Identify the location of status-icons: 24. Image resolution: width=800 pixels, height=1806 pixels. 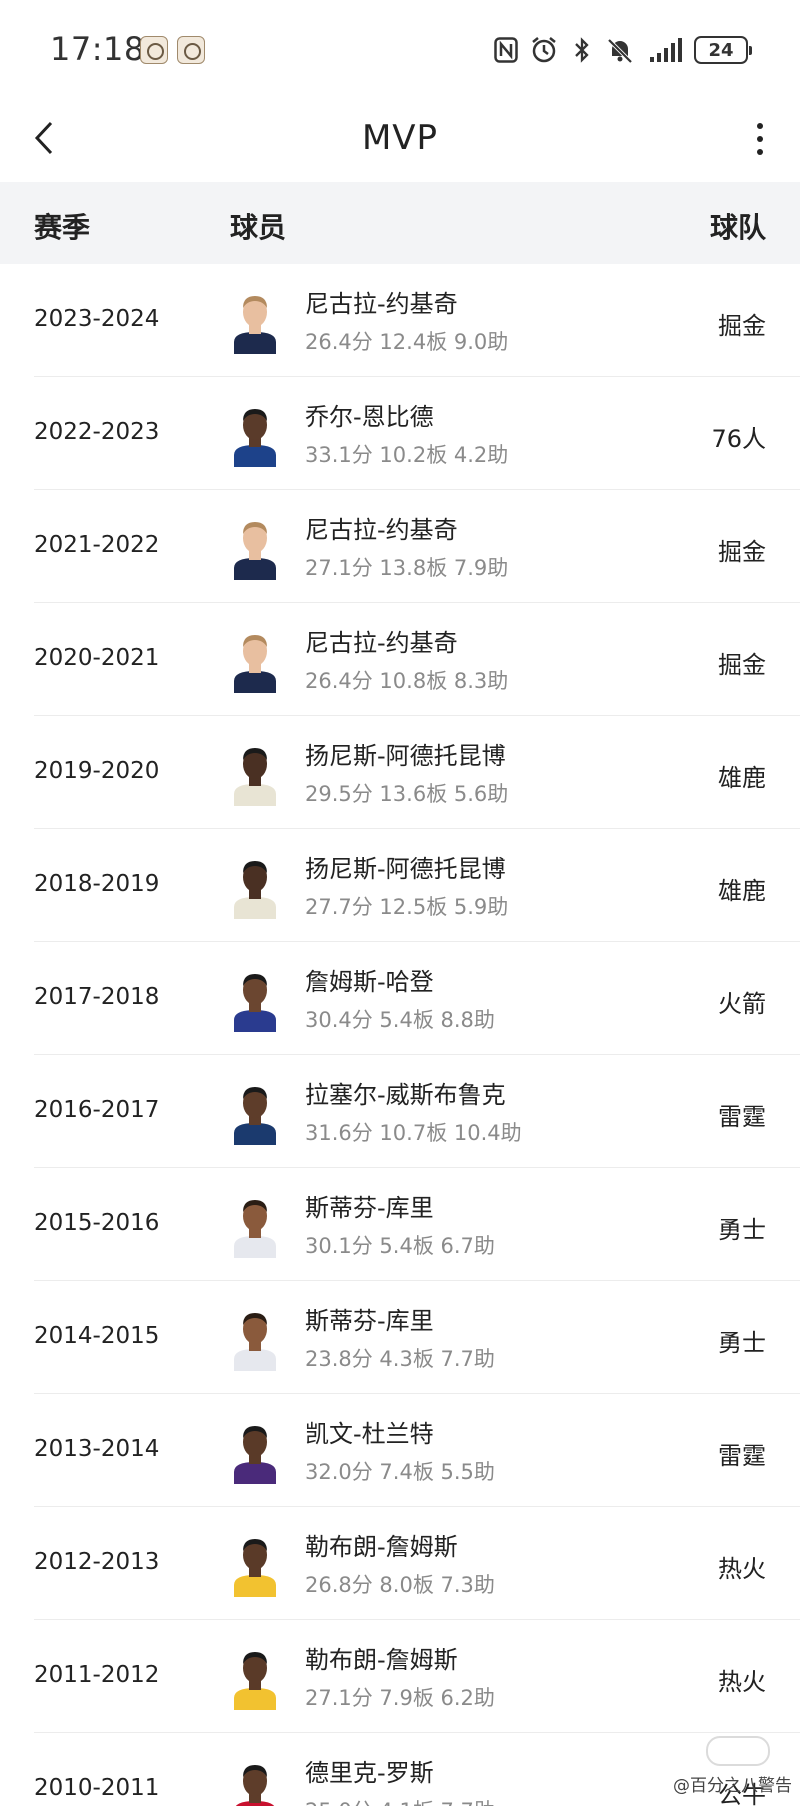
(622, 50).